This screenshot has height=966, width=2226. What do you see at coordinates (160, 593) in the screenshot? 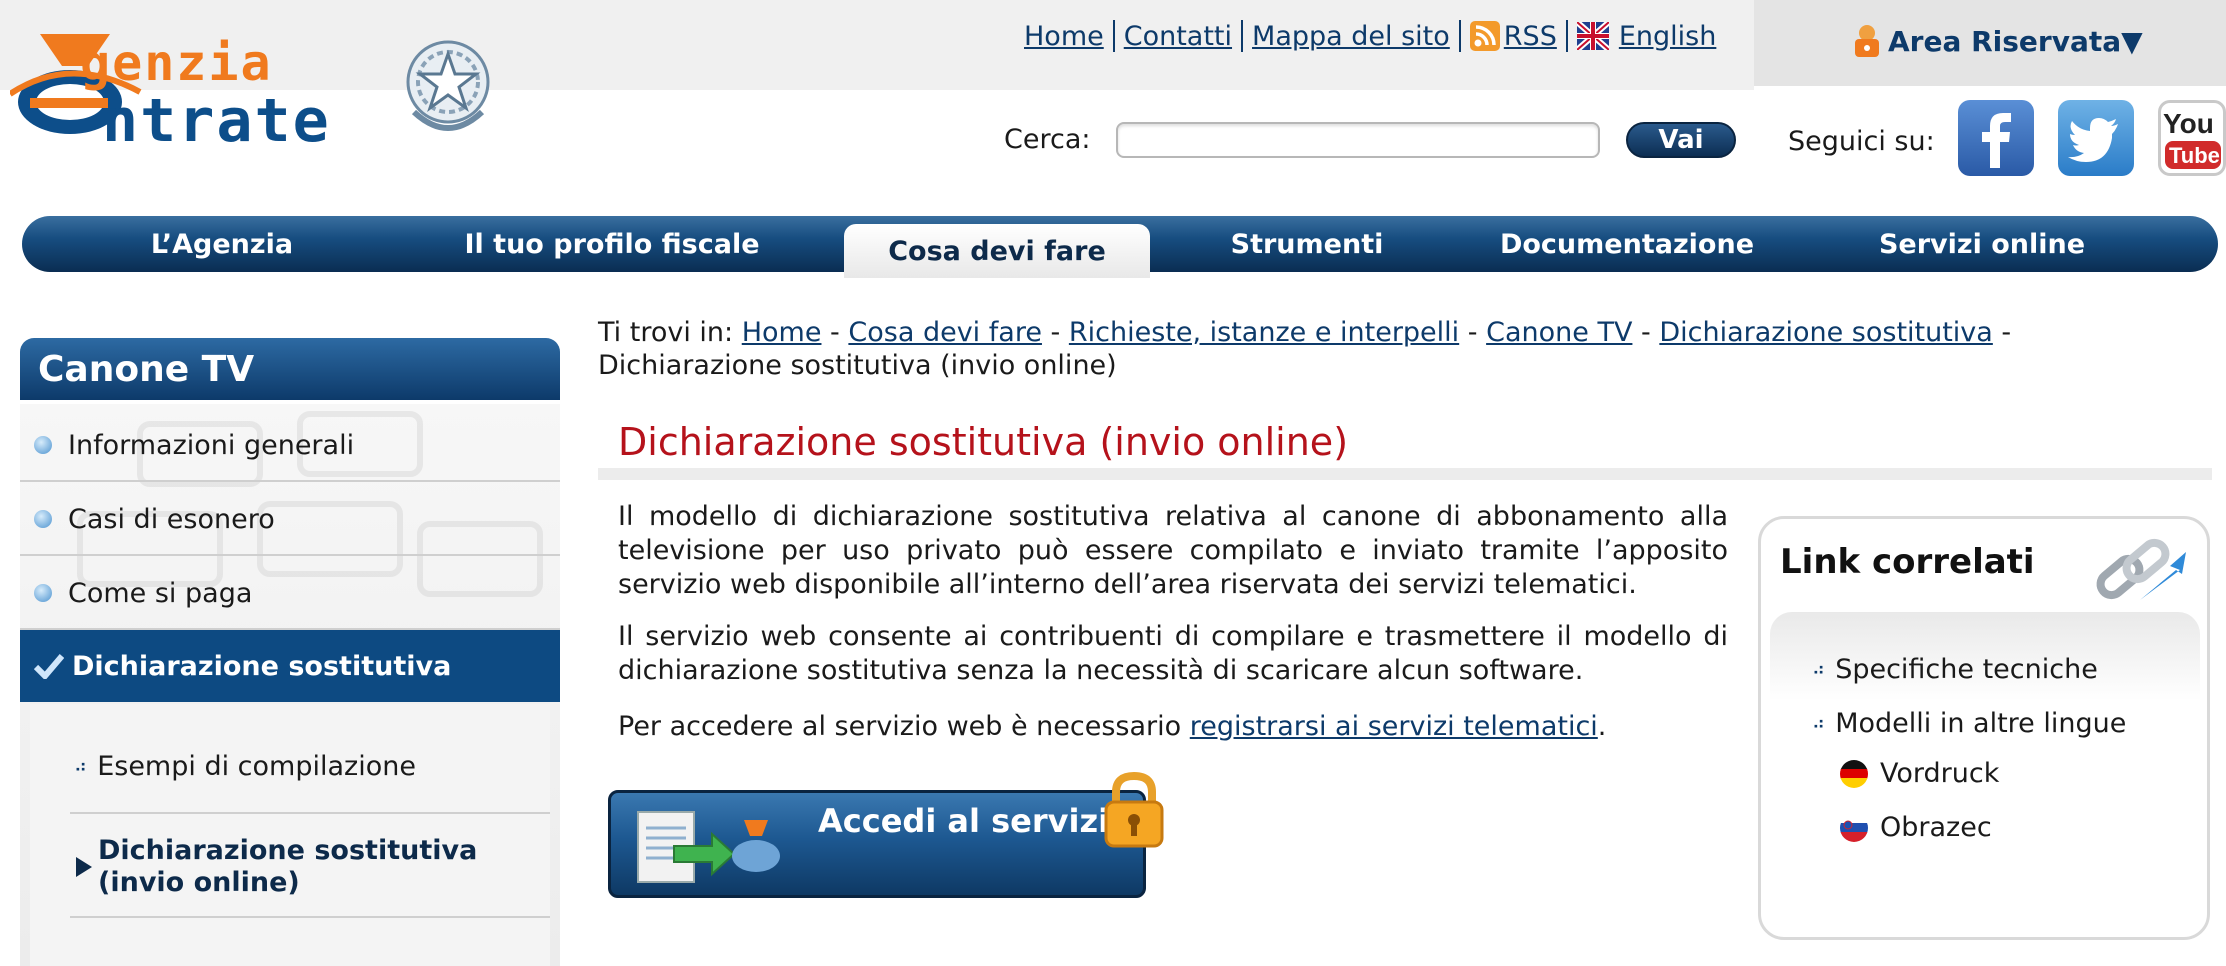
I see `sidebar-item-label: Come si paga` at bounding box center [160, 593].